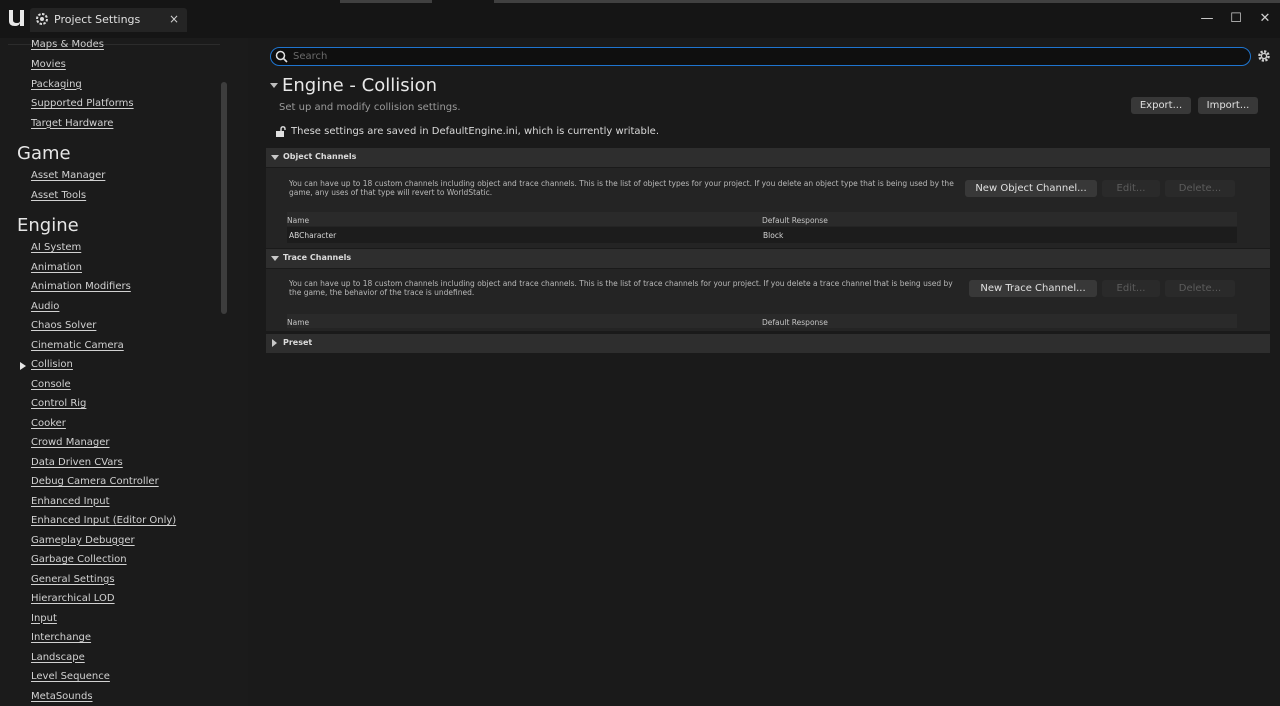 The image size is (1280, 706). I want to click on sidebar-item-ai-system: AI System, so click(56, 247).